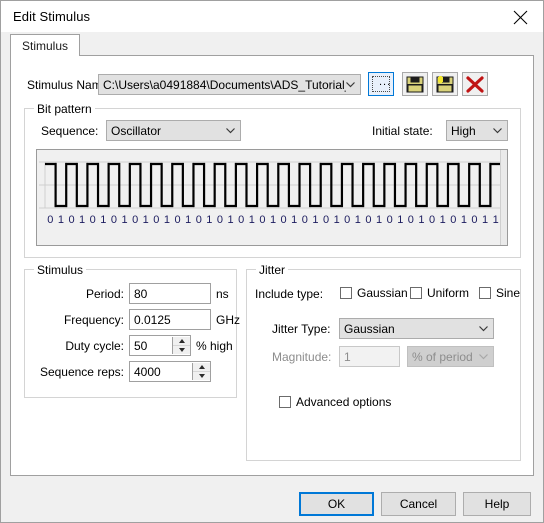  Describe the element at coordinates (272, 45) in the screenshot. I see `tab-strip: Stimulus` at that location.